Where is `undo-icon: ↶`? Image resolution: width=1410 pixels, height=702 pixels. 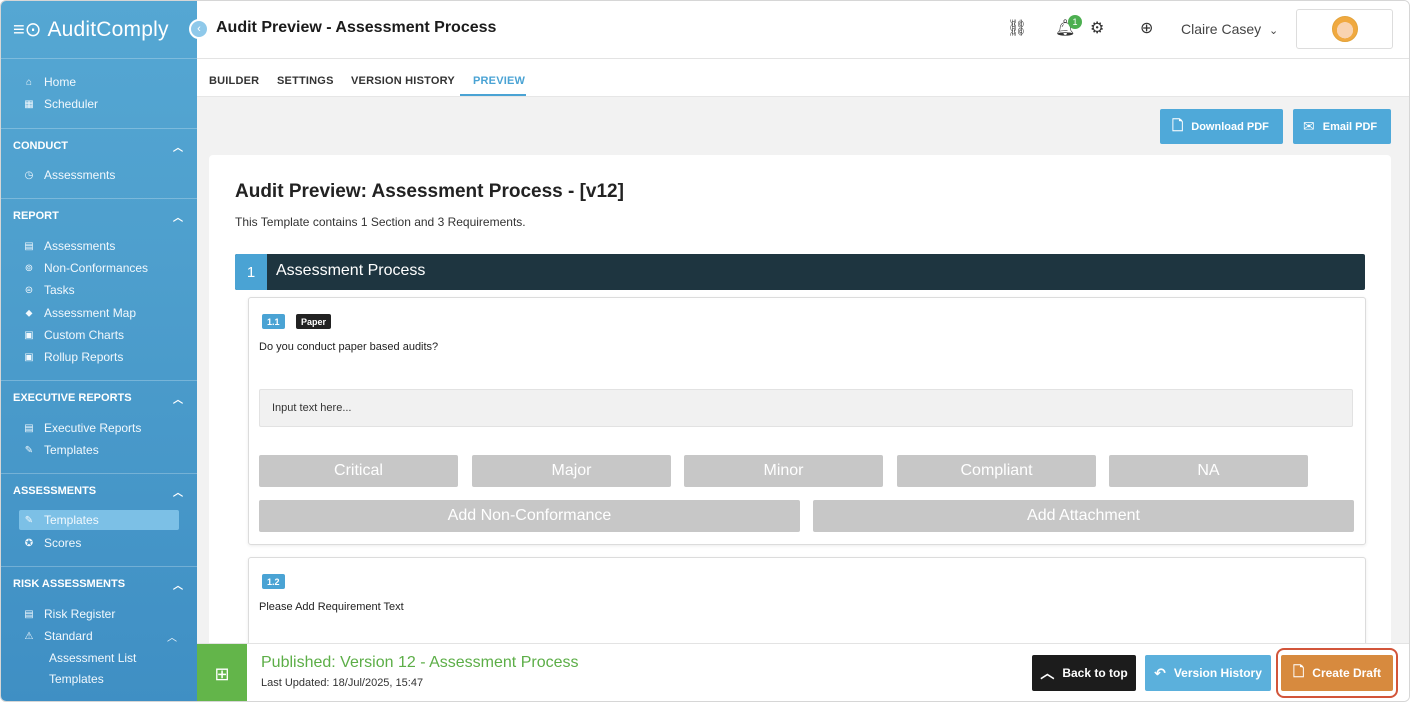 undo-icon: ↶ is located at coordinates (1160, 672).